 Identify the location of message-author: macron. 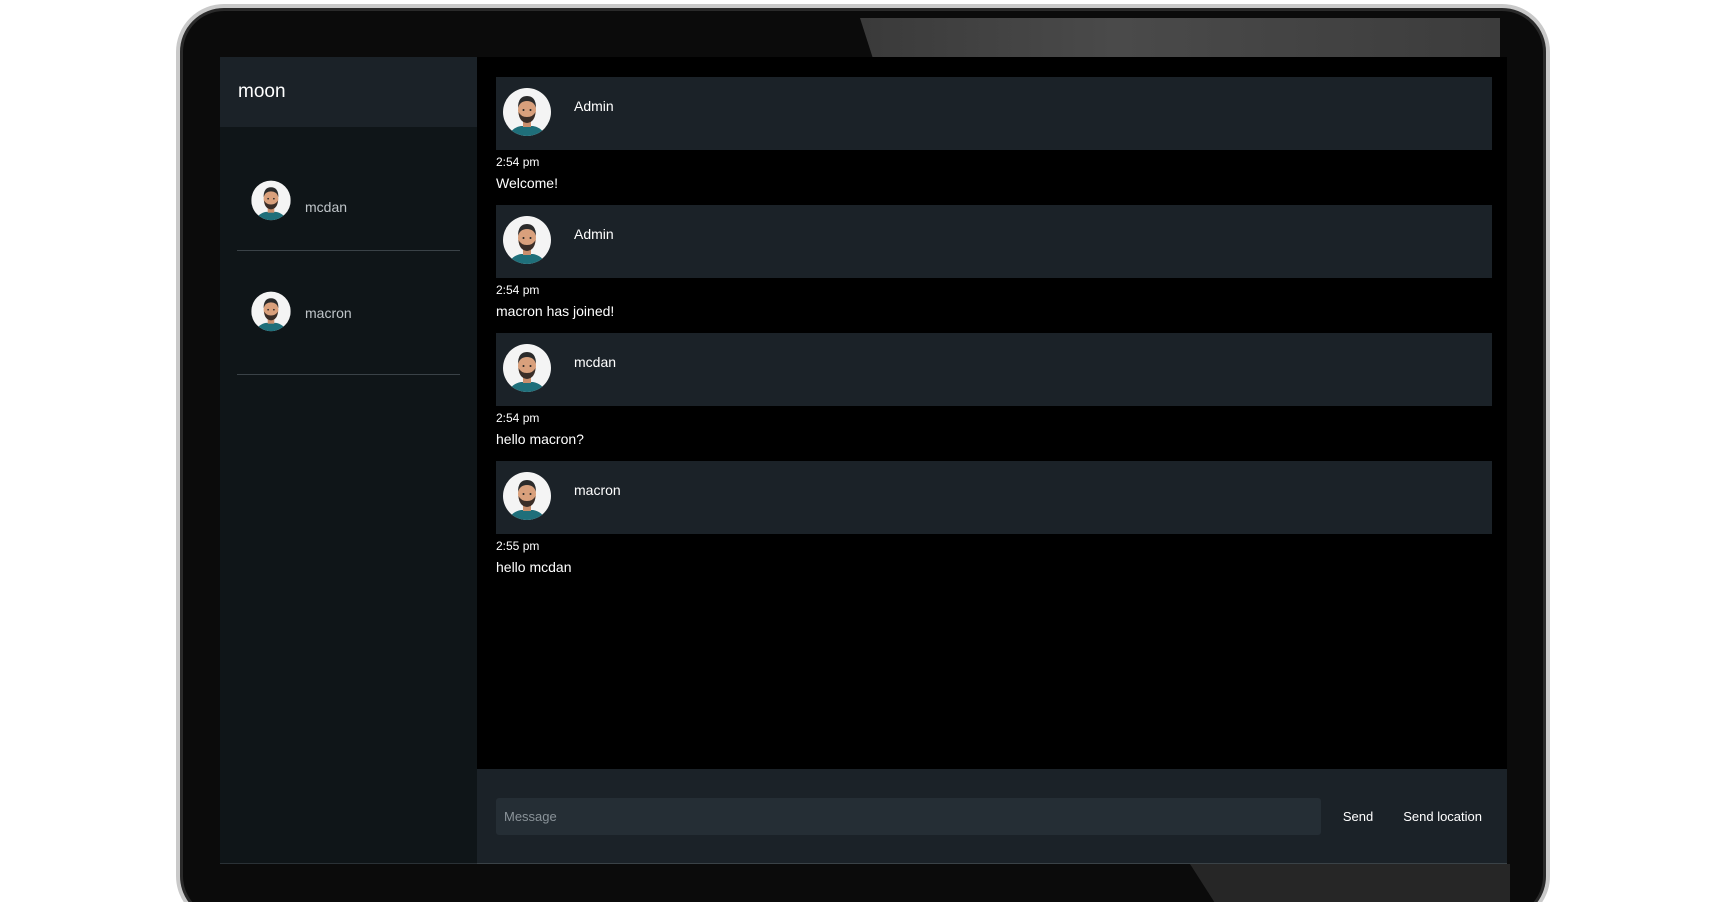
(597, 490).